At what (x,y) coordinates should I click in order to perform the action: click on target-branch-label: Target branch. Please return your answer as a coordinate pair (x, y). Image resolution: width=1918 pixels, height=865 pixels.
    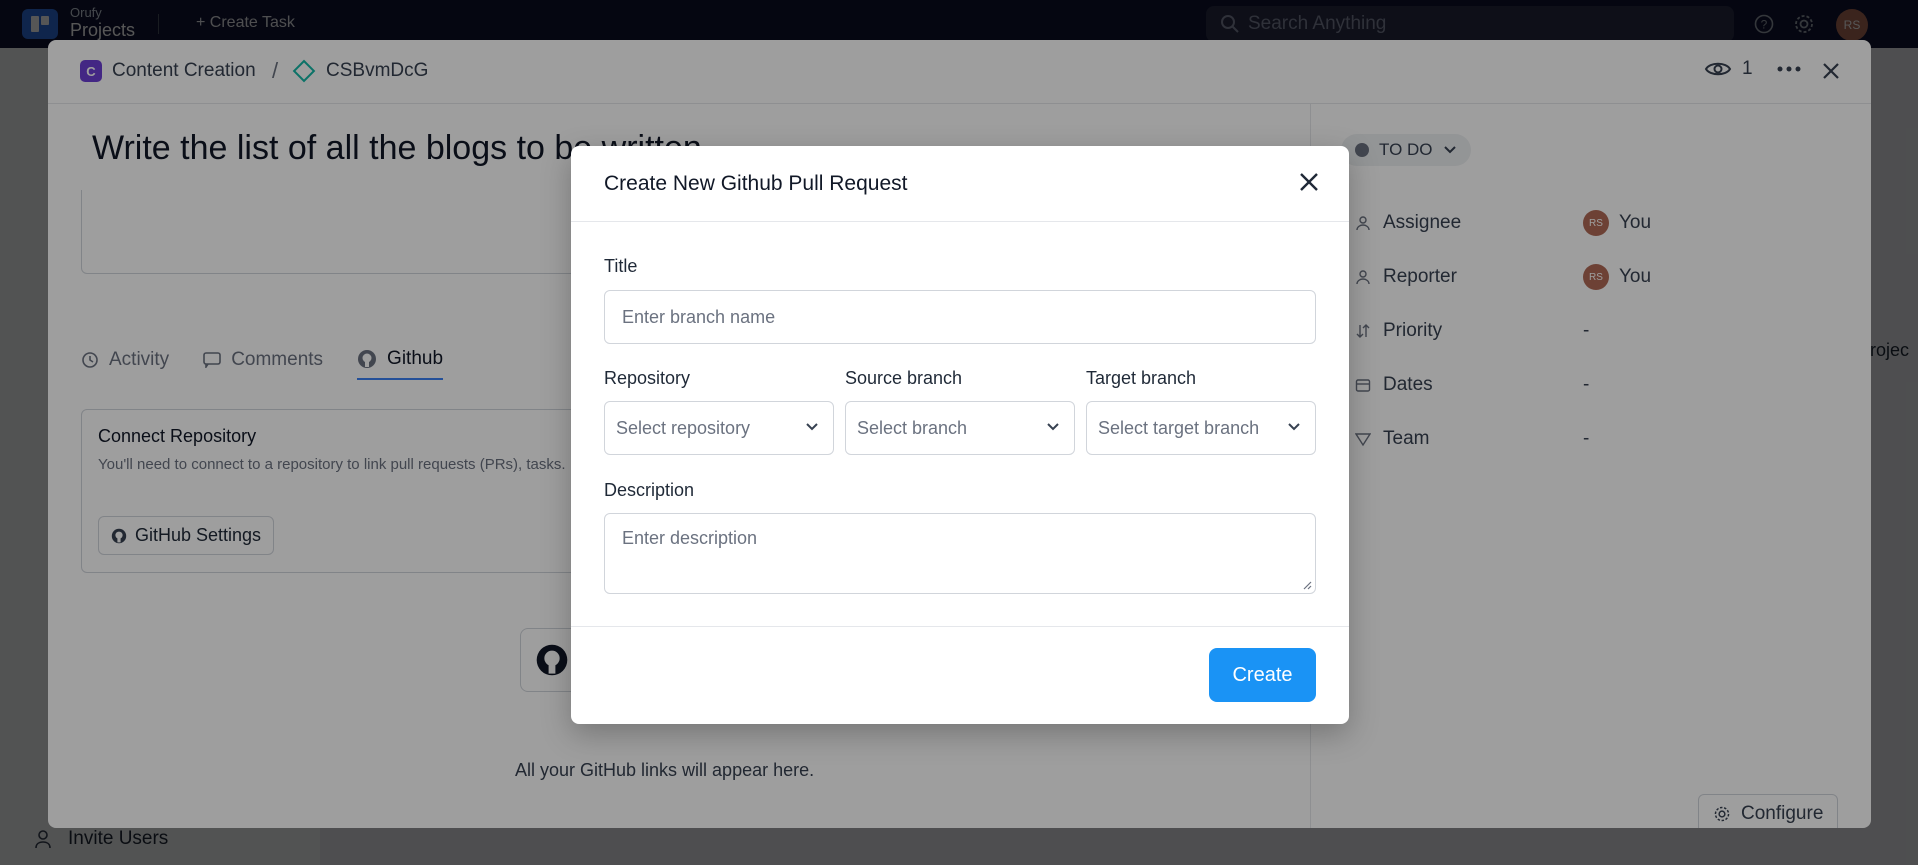
    Looking at the image, I should click on (1141, 378).